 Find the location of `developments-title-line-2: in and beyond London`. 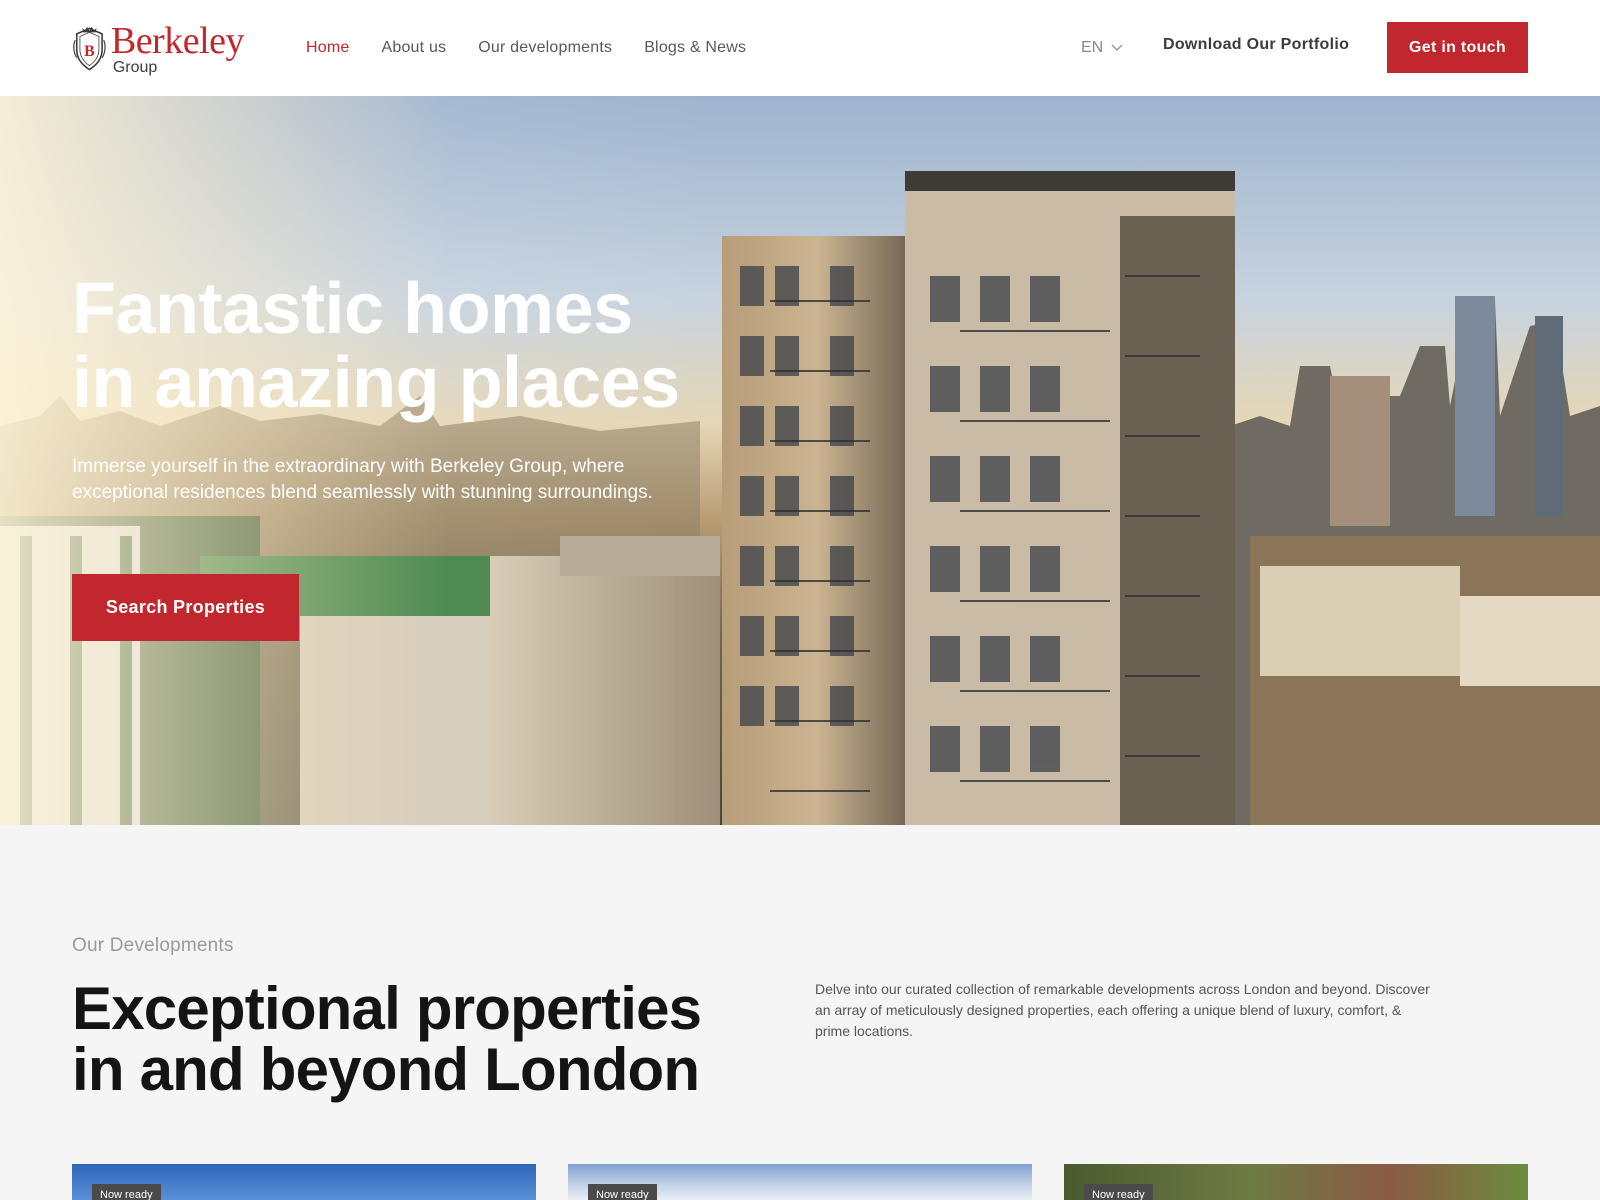

developments-title-line-2: in and beyond London is located at coordinates (386, 1069).